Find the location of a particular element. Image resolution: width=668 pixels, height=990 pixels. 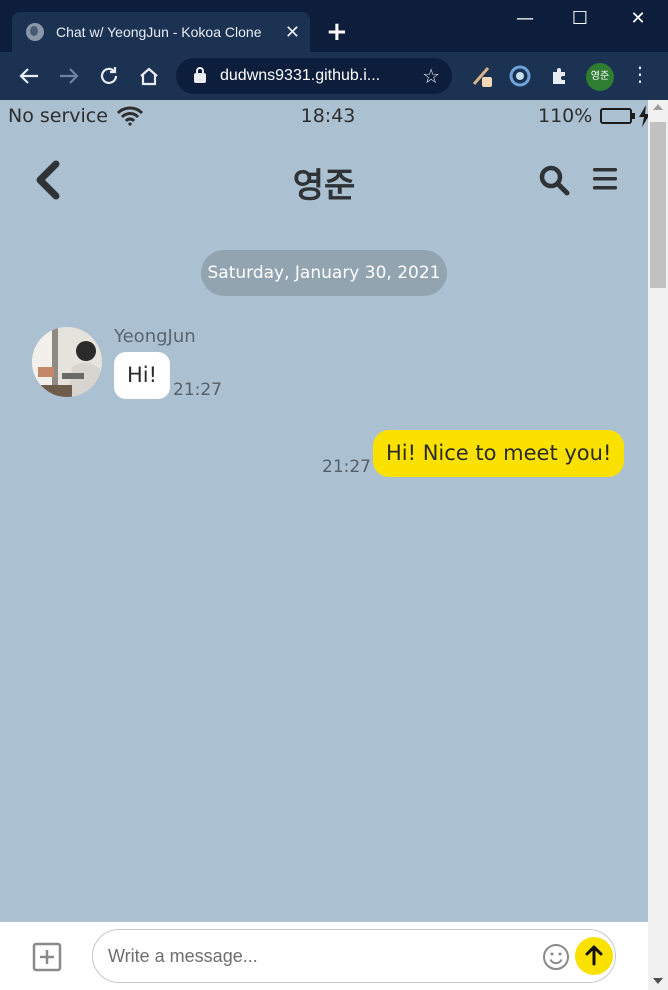

forward-nav-button is located at coordinates (69, 80).